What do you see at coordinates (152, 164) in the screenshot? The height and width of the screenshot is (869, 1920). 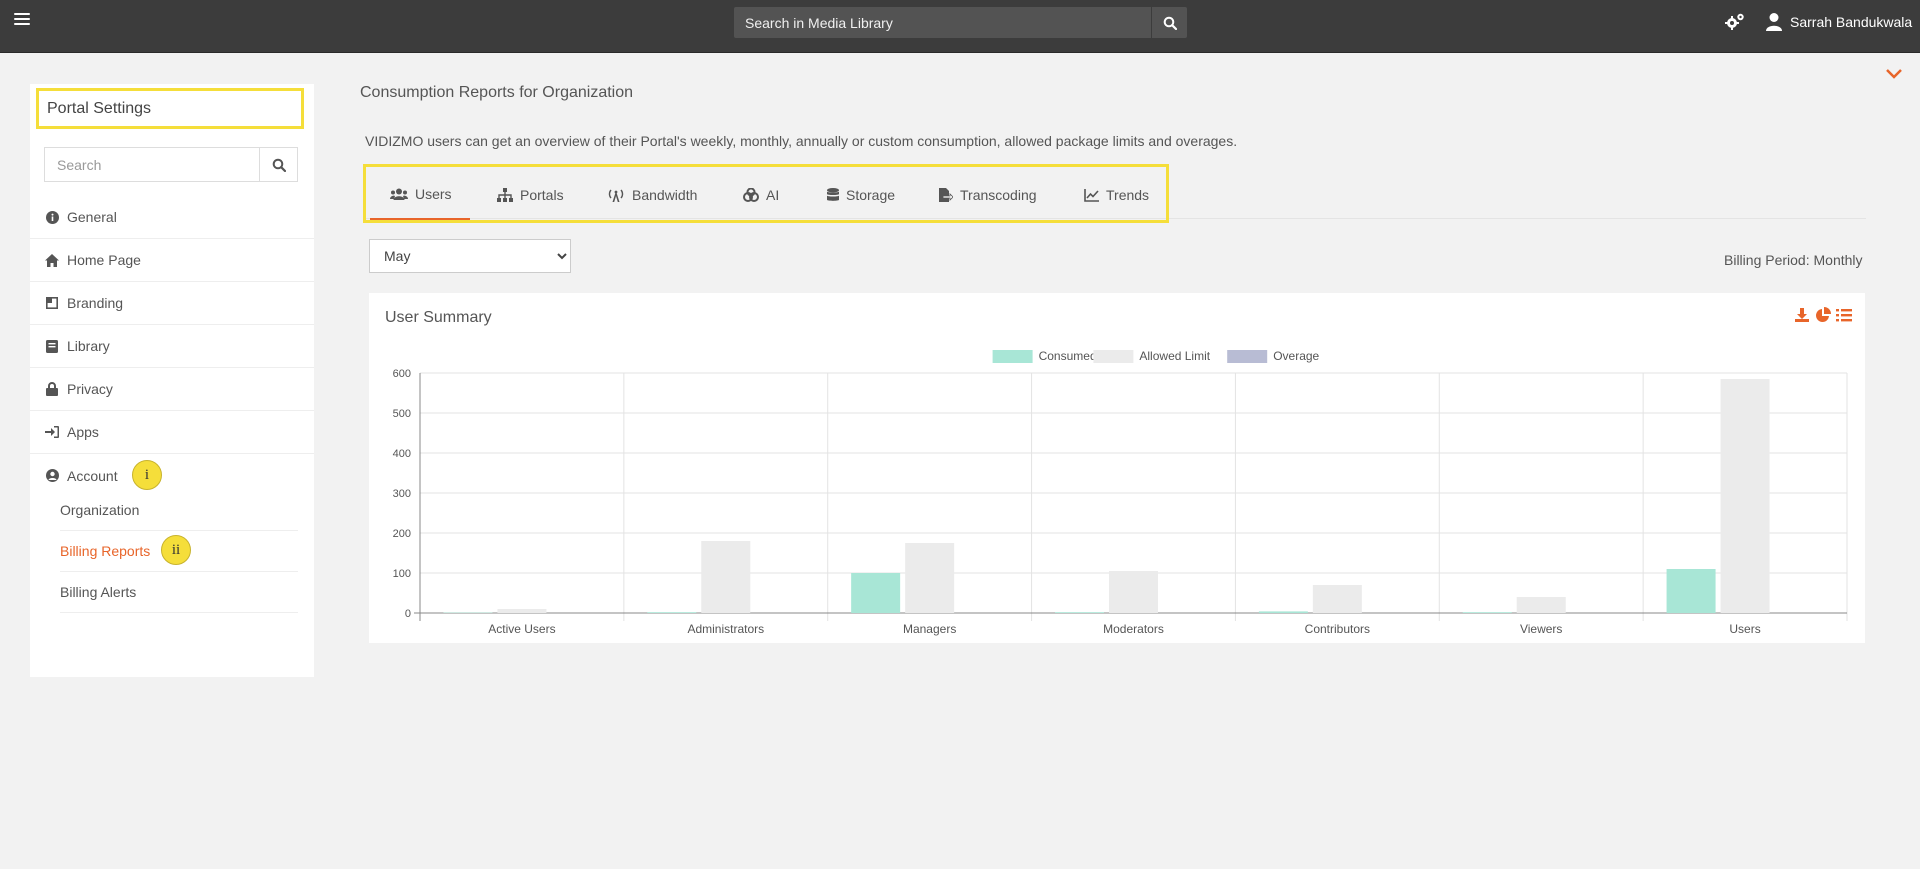 I see `sidebar-search-input` at bounding box center [152, 164].